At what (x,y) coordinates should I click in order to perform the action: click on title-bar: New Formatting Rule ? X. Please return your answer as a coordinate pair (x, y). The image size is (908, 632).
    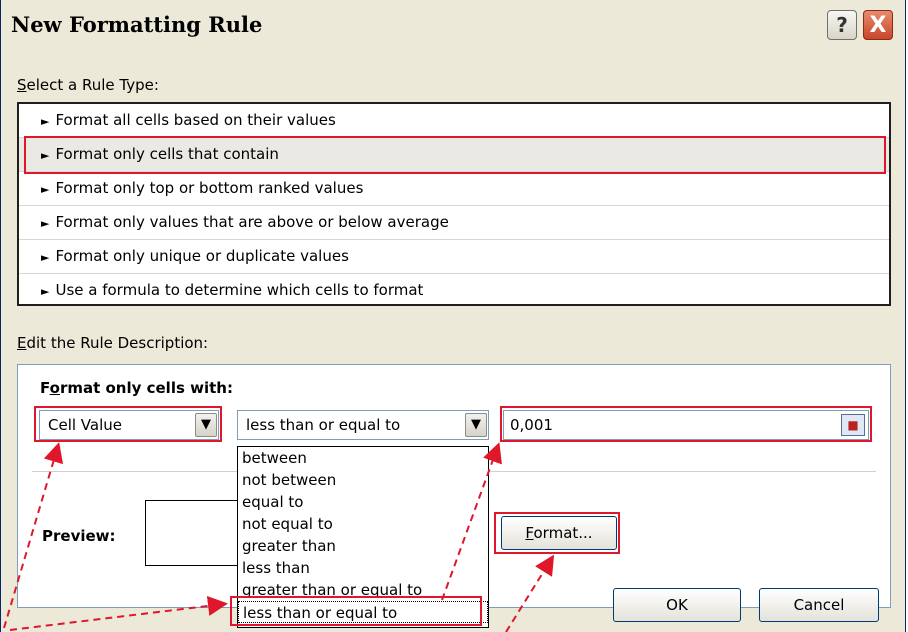
    Looking at the image, I should click on (453, 26).